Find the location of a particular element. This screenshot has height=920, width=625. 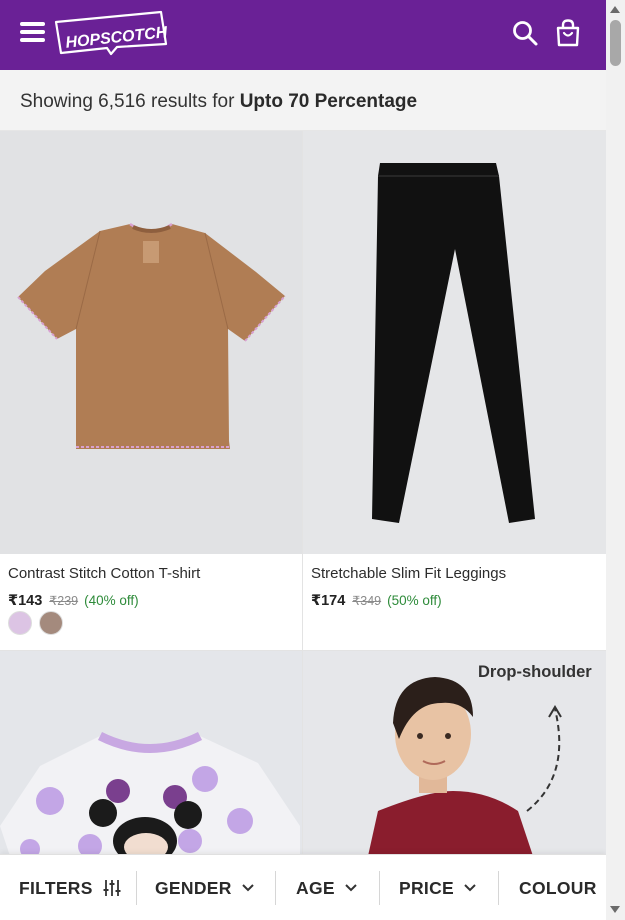

search-icon is located at coordinates (525, 33).